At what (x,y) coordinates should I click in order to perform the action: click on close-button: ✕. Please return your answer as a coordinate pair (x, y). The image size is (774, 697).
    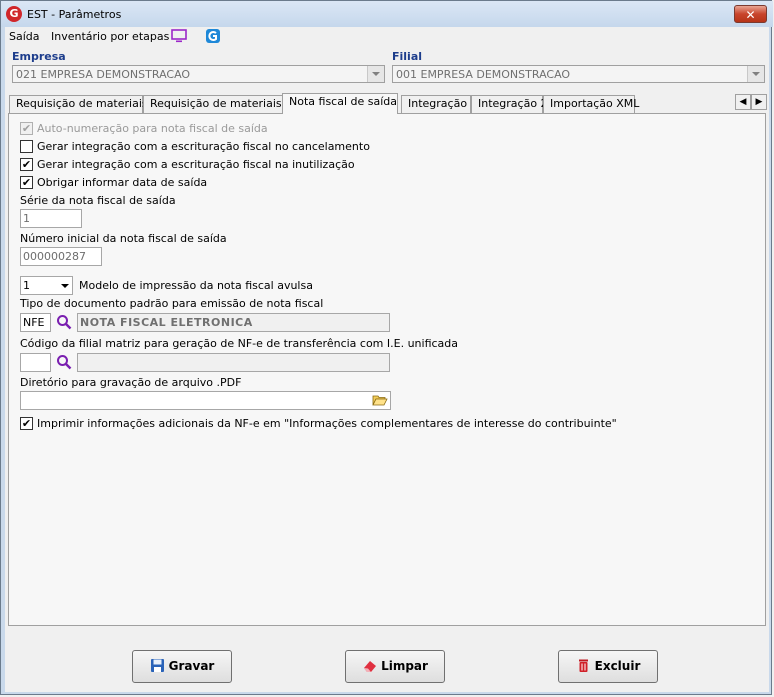
    Looking at the image, I should click on (750, 14).